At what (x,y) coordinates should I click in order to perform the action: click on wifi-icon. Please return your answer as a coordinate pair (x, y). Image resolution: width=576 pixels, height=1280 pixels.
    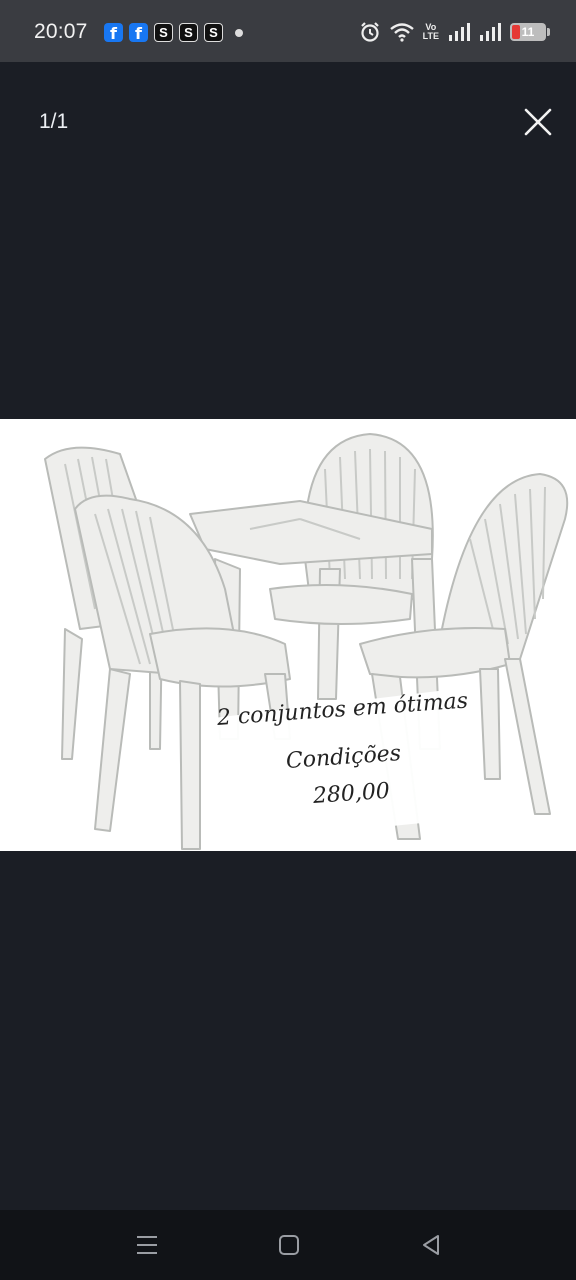
    Looking at the image, I should click on (401, 32).